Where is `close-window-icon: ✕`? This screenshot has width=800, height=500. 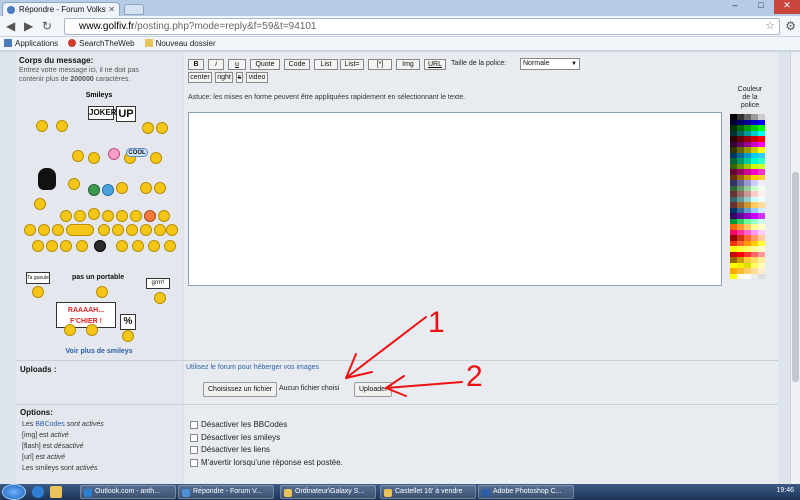
close-window-icon: ✕ is located at coordinates (787, 7).